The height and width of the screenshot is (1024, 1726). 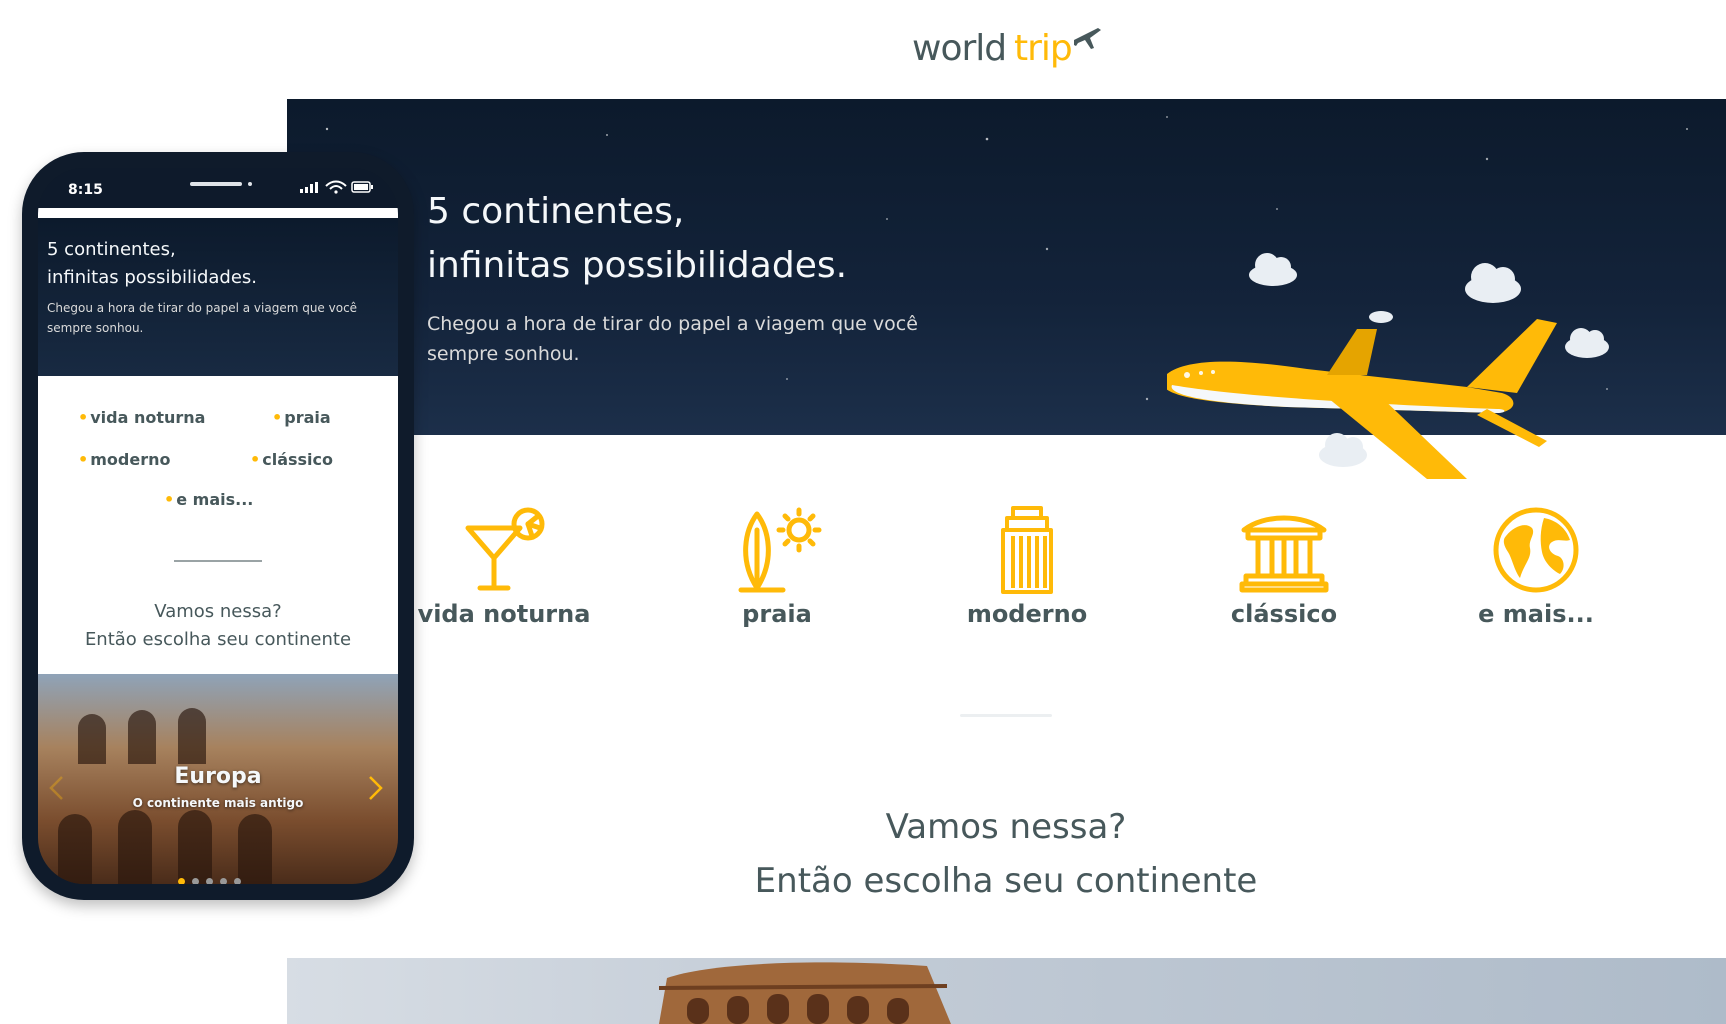 I want to click on hero-title-line1: 5 continentes,, so click(x=556, y=211).